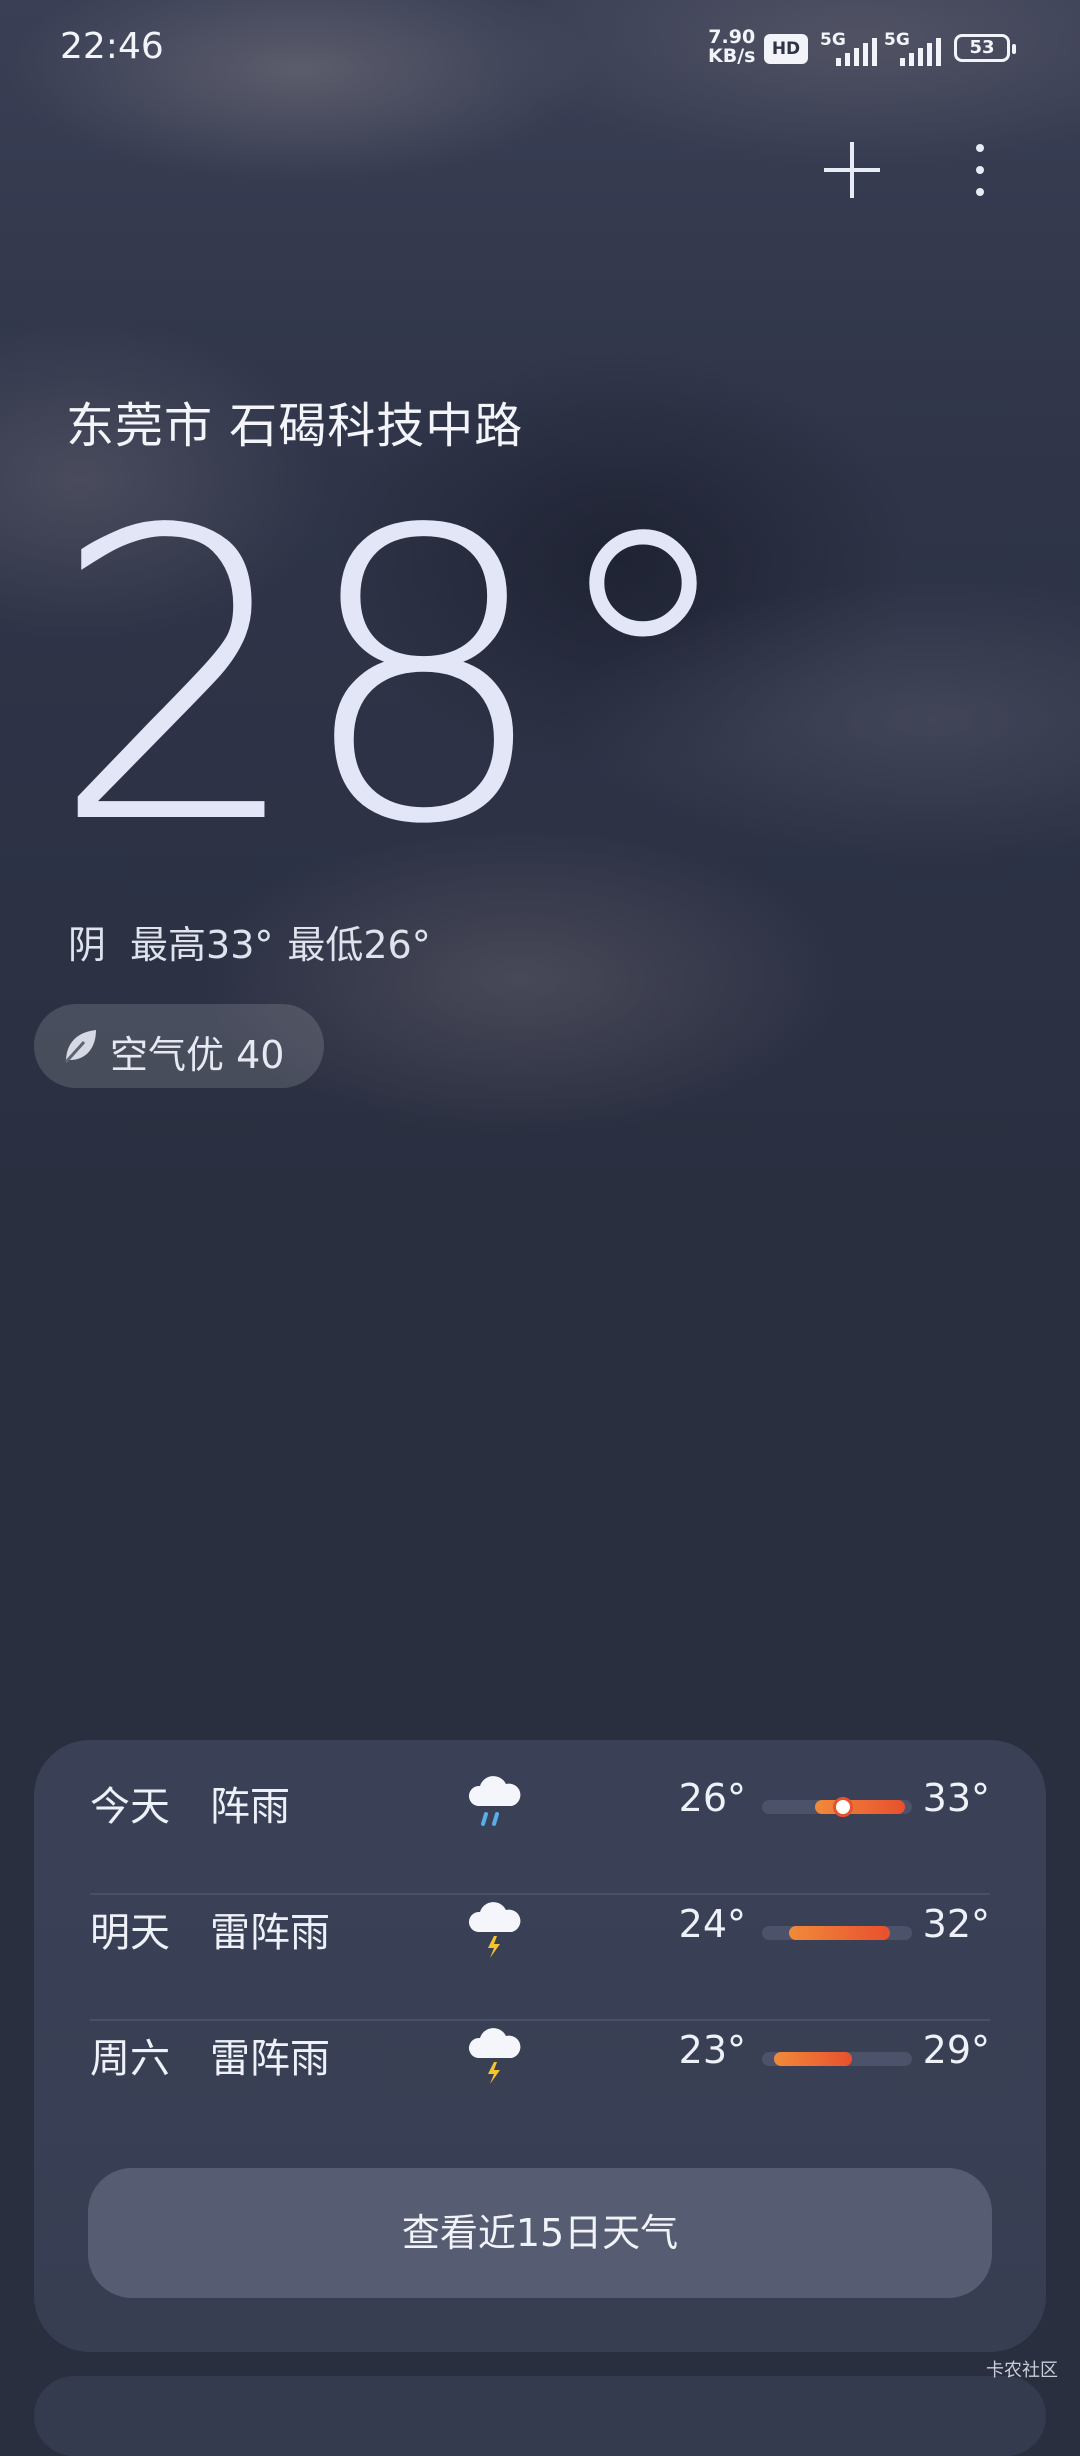 The height and width of the screenshot is (2456, 1080). What do you see at coordinates (732, 56) in the screenshot?
I see `network-speed-unit: KB/s` at bounding box center [732, 56].